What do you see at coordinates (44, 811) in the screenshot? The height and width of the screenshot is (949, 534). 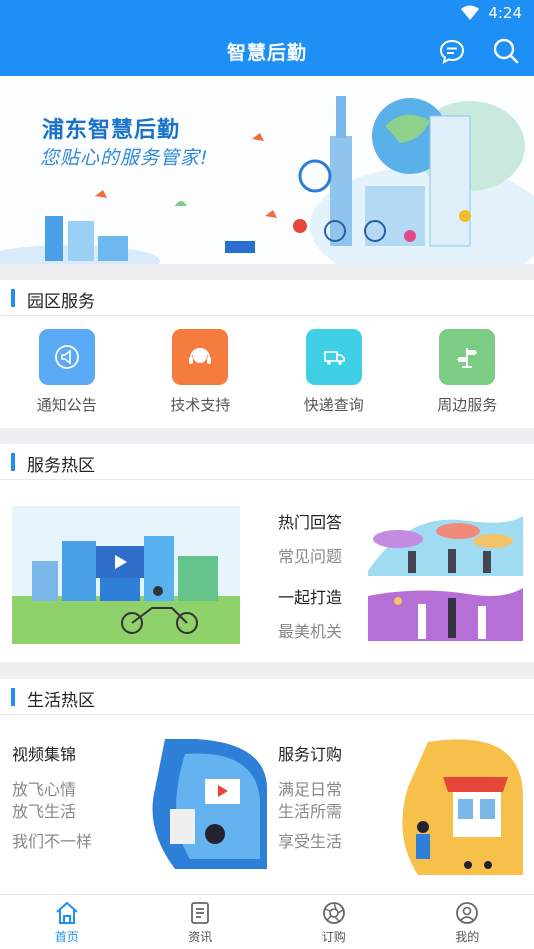 I see `life-card-line: 放飞生活` at bounding box center [44, 811].